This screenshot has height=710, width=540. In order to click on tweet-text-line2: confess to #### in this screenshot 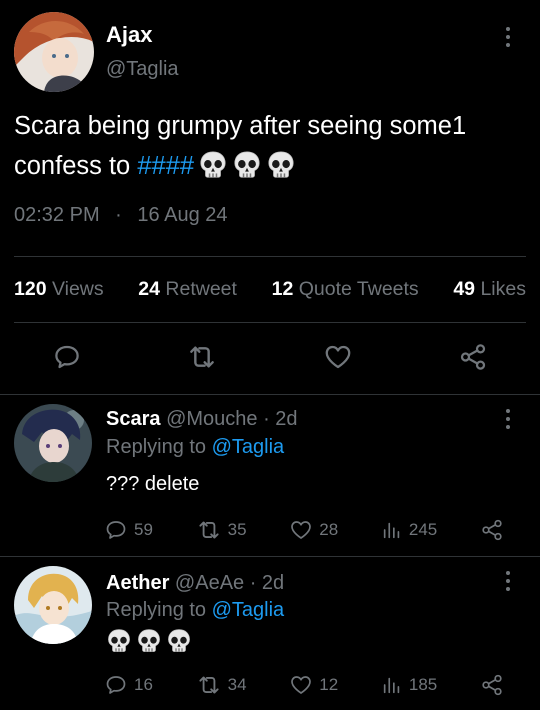, I will do `click(269, 166)`.